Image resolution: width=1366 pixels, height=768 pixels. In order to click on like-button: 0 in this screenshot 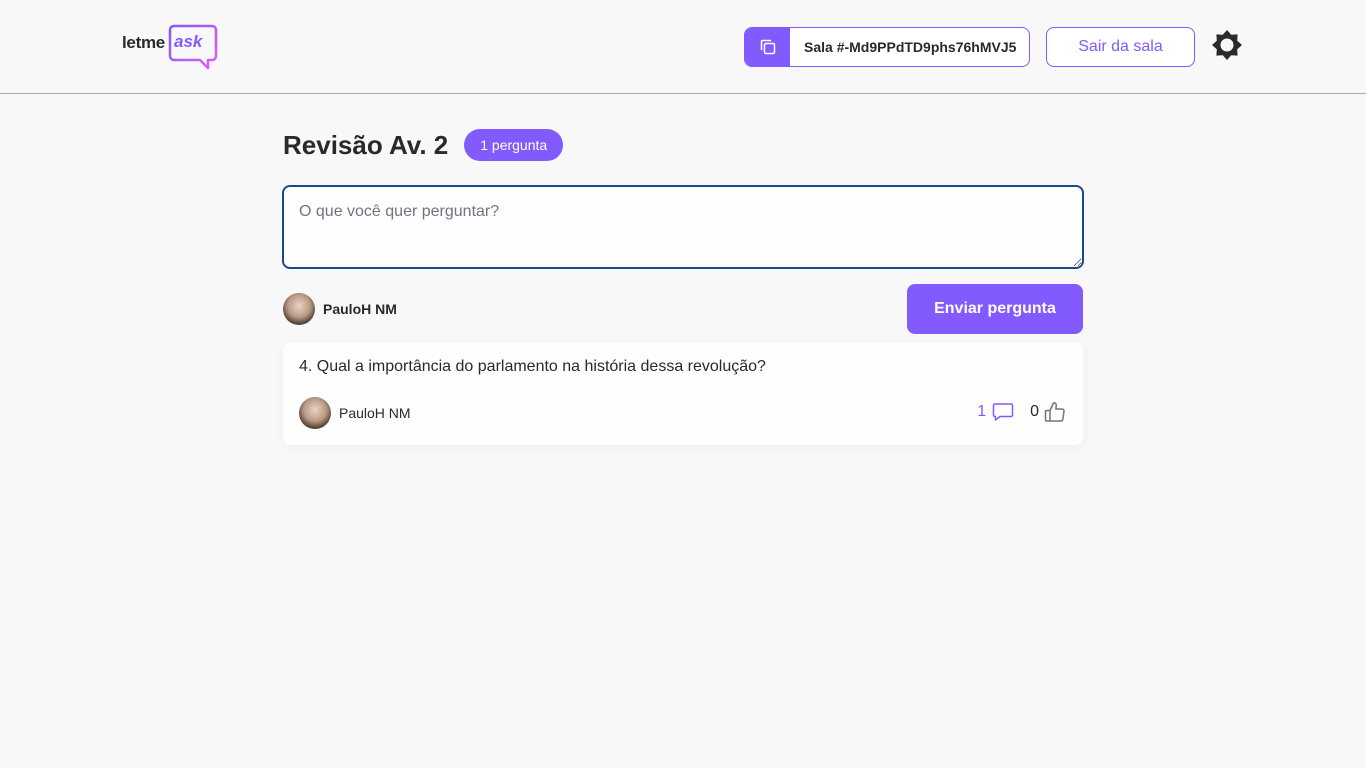, I will do `click(1048, 412)`.